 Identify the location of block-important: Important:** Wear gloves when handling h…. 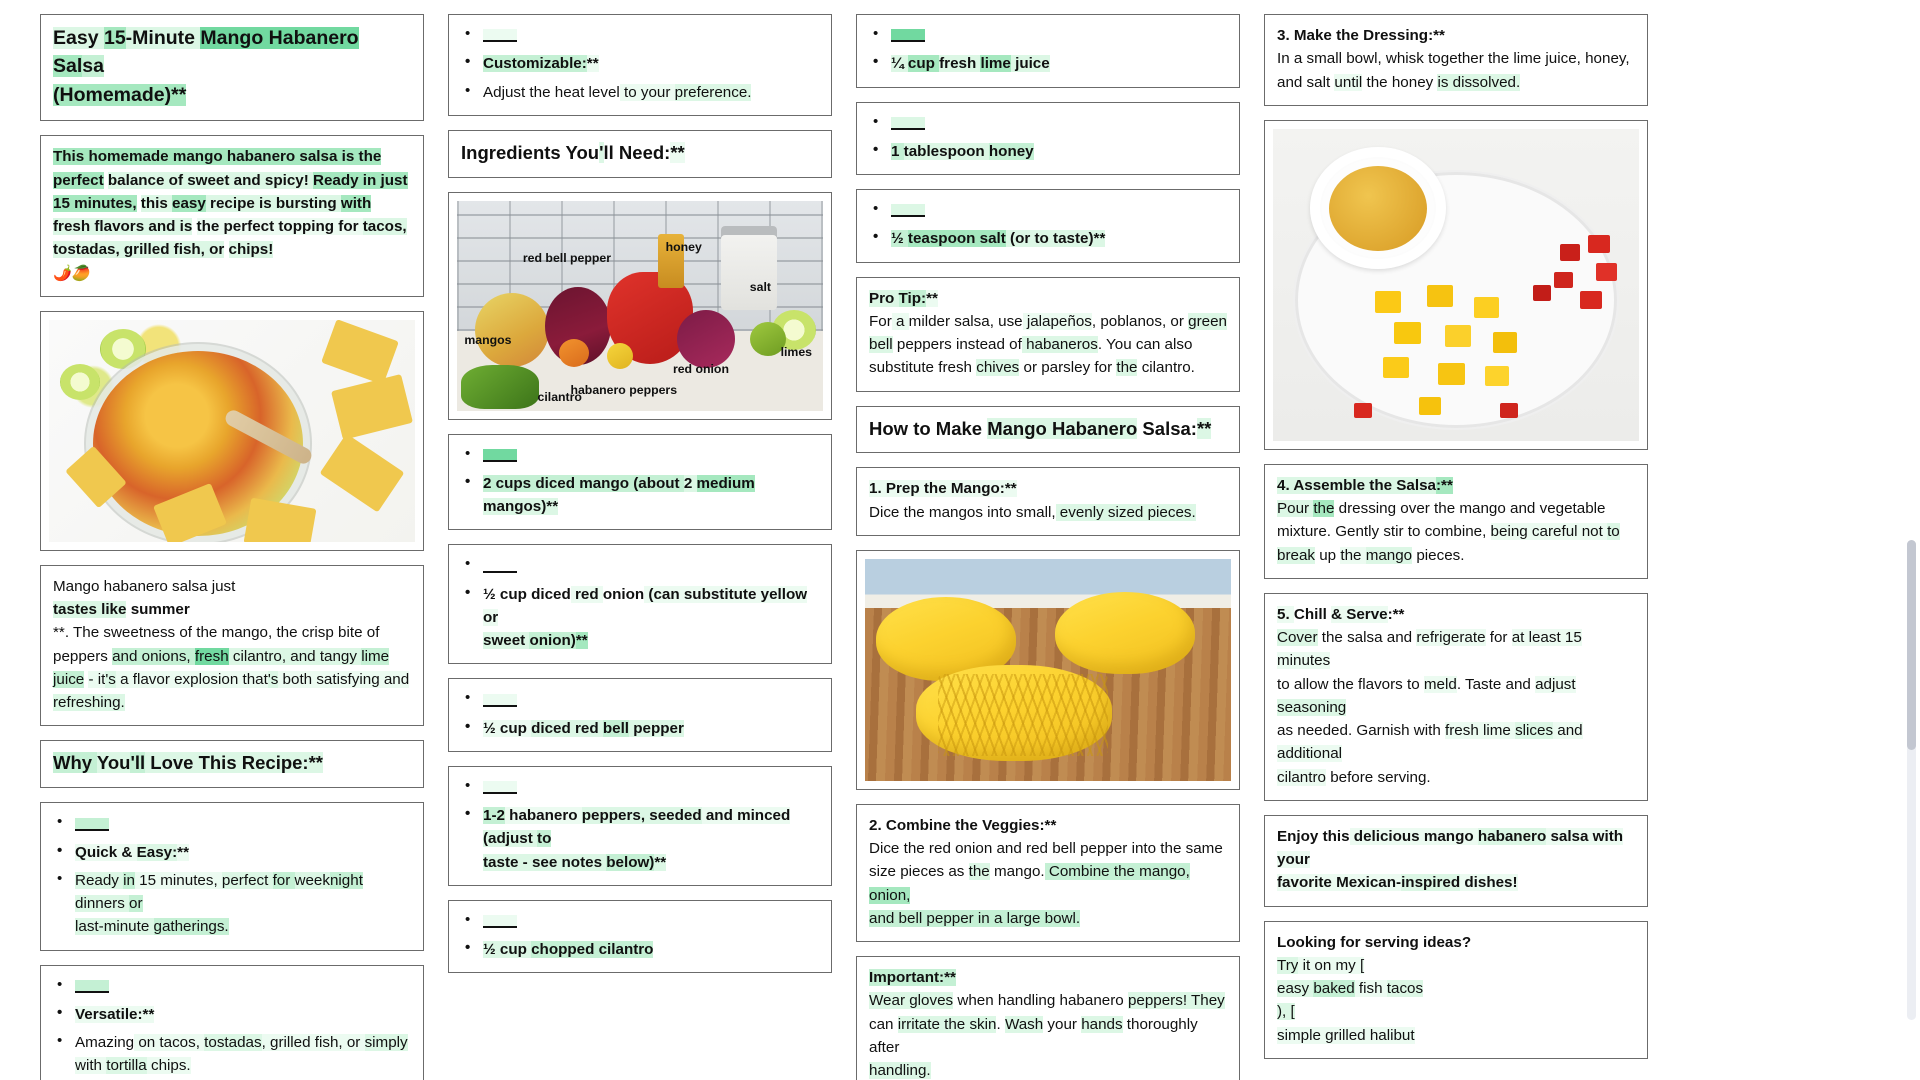
(1048, 1018).